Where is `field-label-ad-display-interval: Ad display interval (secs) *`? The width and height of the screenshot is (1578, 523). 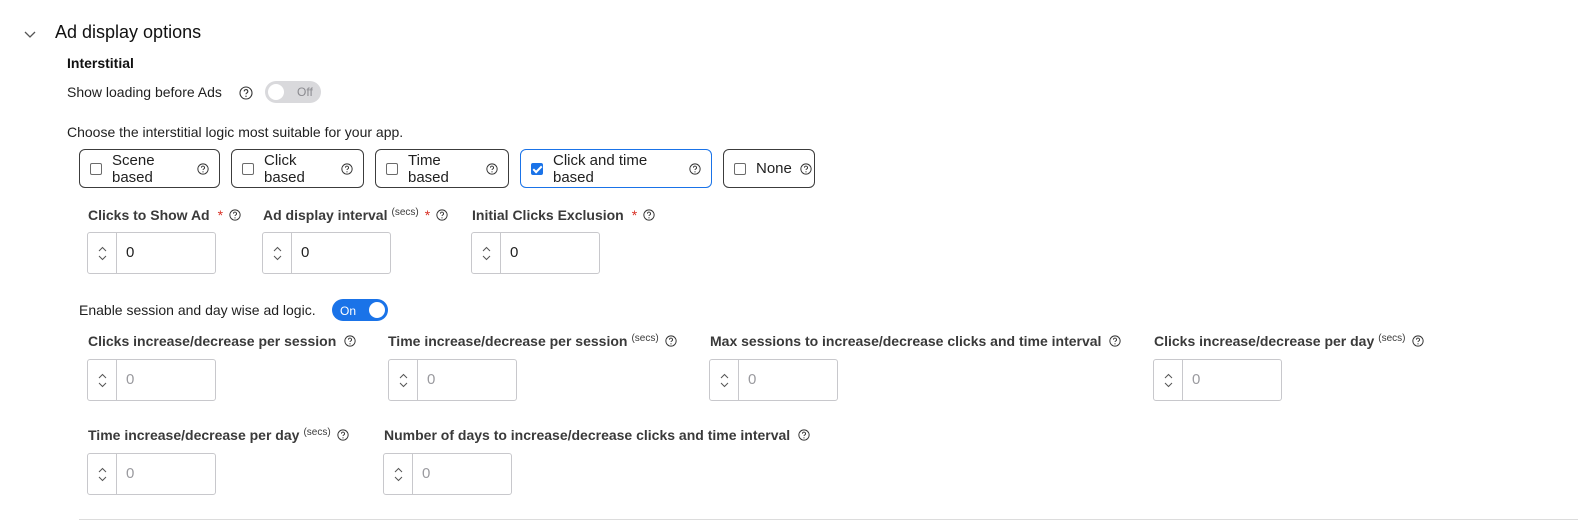
field-label-ad-display-interval: Ad display interval (secs) * is located at coordinates (355, 215).